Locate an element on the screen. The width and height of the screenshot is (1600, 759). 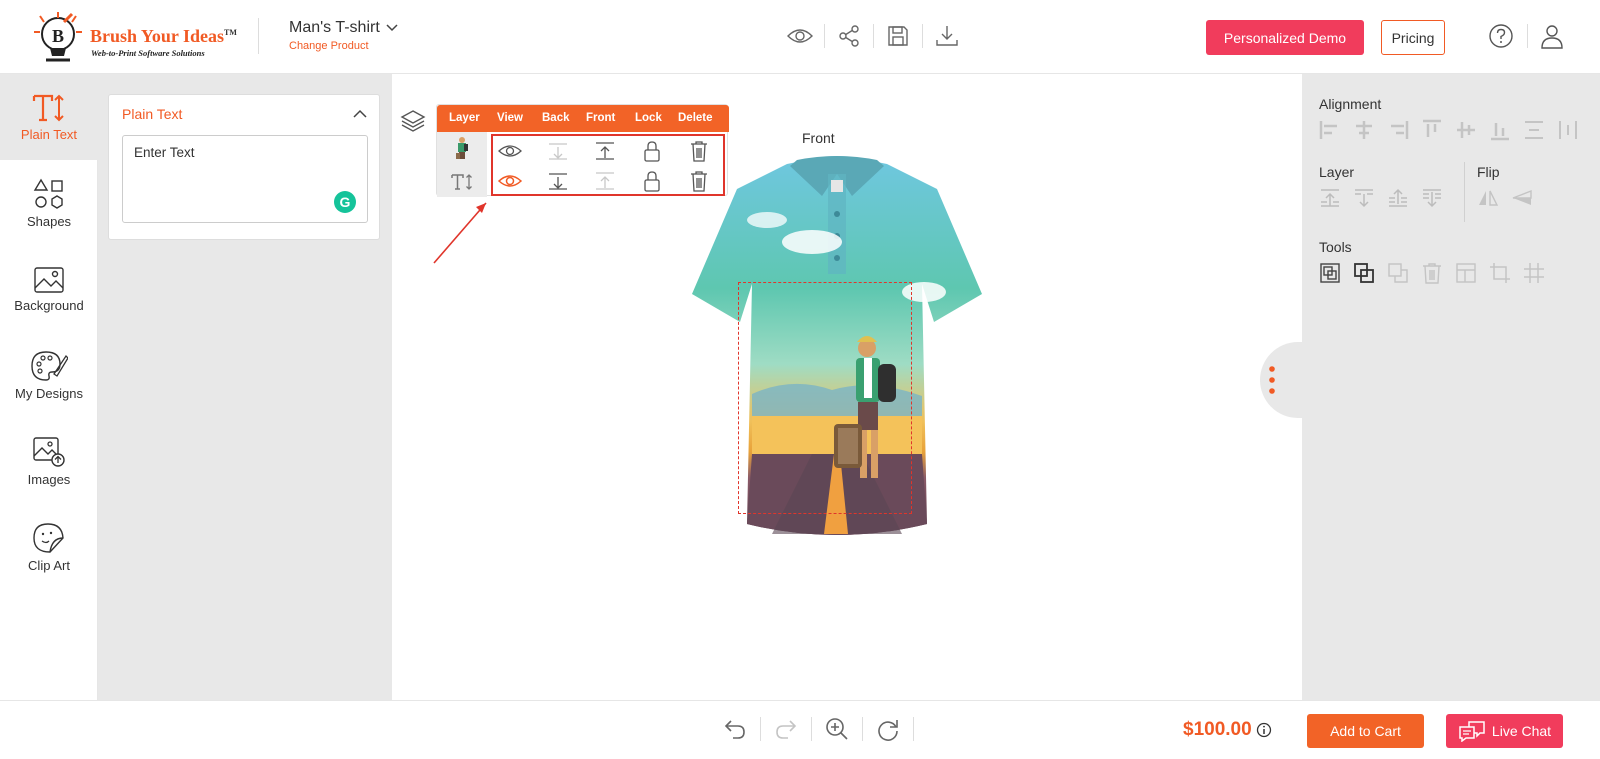
flip-horizontal-button is located at coordinates (1488, 198).